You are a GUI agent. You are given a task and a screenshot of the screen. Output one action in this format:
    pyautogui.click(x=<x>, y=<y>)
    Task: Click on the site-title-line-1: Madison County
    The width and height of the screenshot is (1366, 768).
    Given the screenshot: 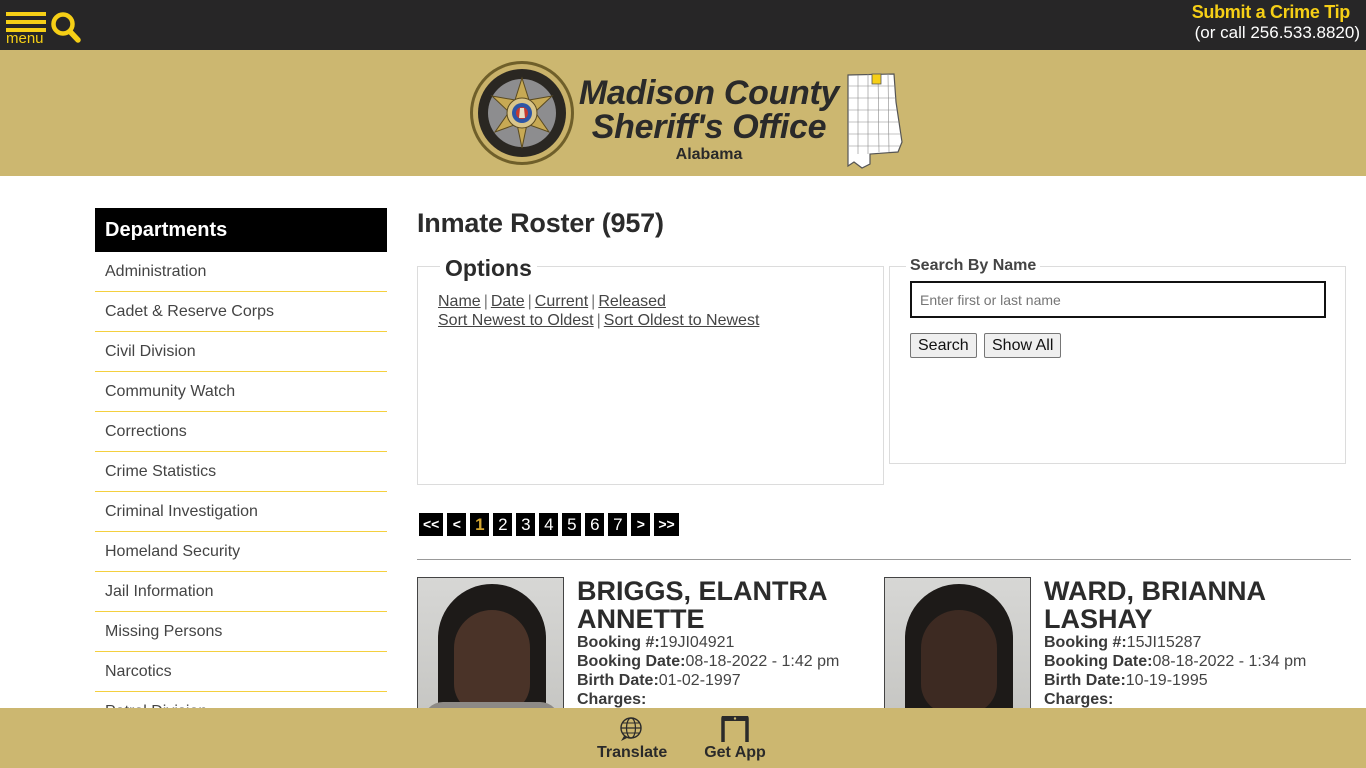 What is the action you would take?
    pyautogui.click(x=709, y=93)
    